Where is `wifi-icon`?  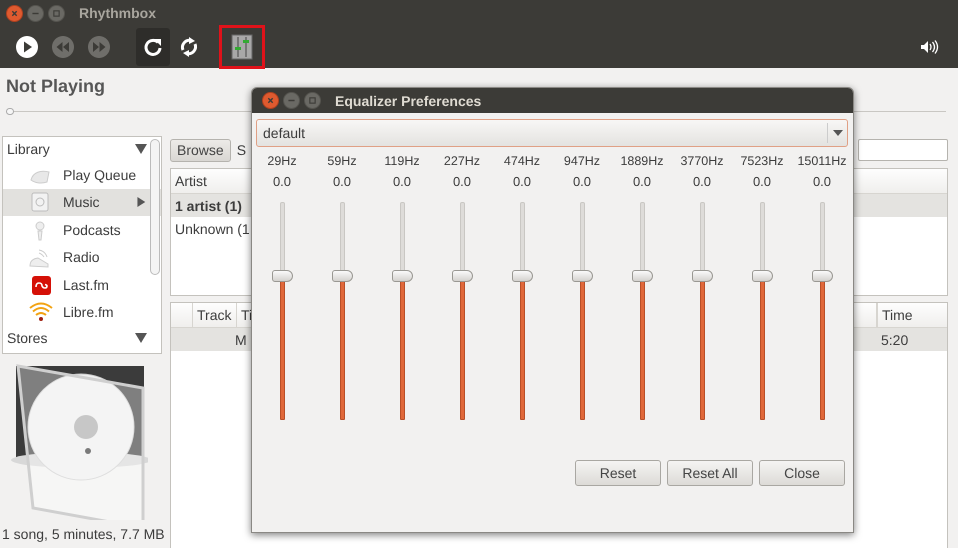 wifi-icon is located at coordinates (40, 312).